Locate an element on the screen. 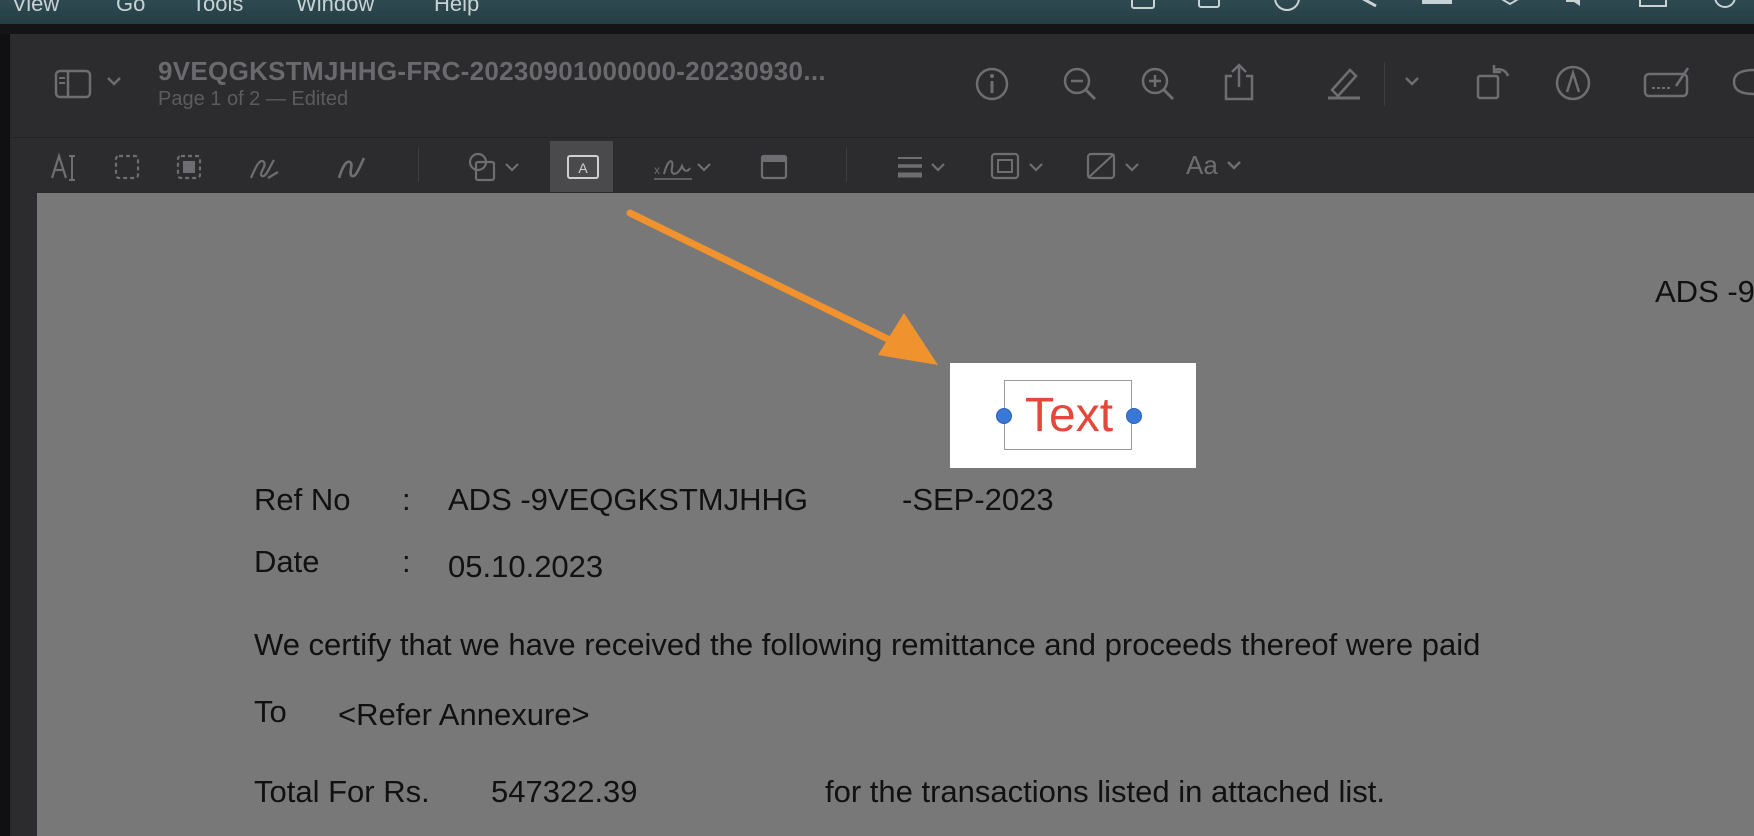  zoom-in-icon is located at coordinates (1158, 84).